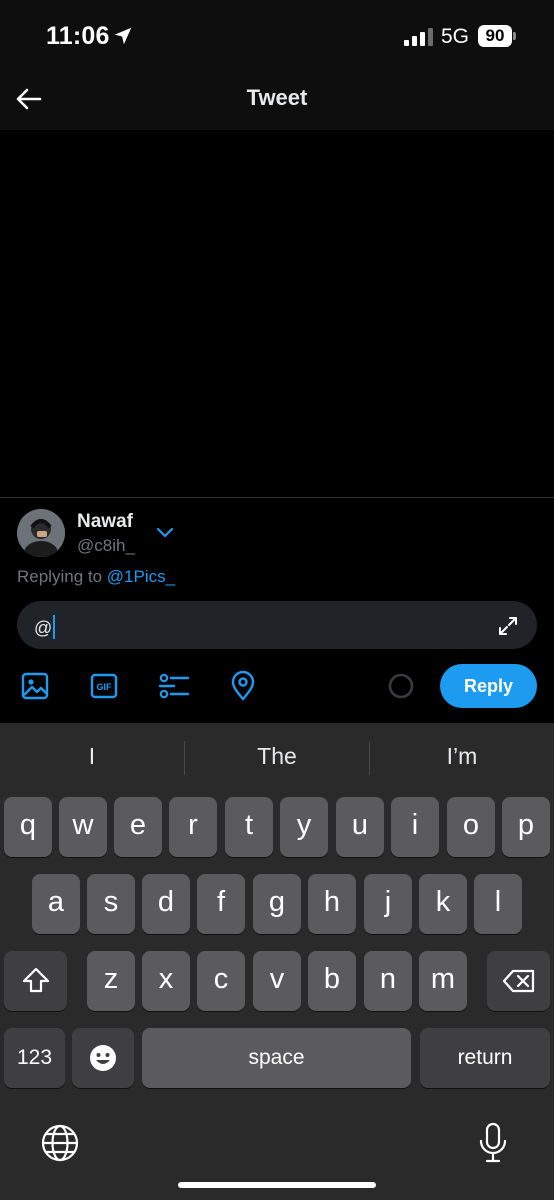  Describe the element at coordinates (106, 545) in the screenshot. I see `user-handle: @c8ih_` at that location.